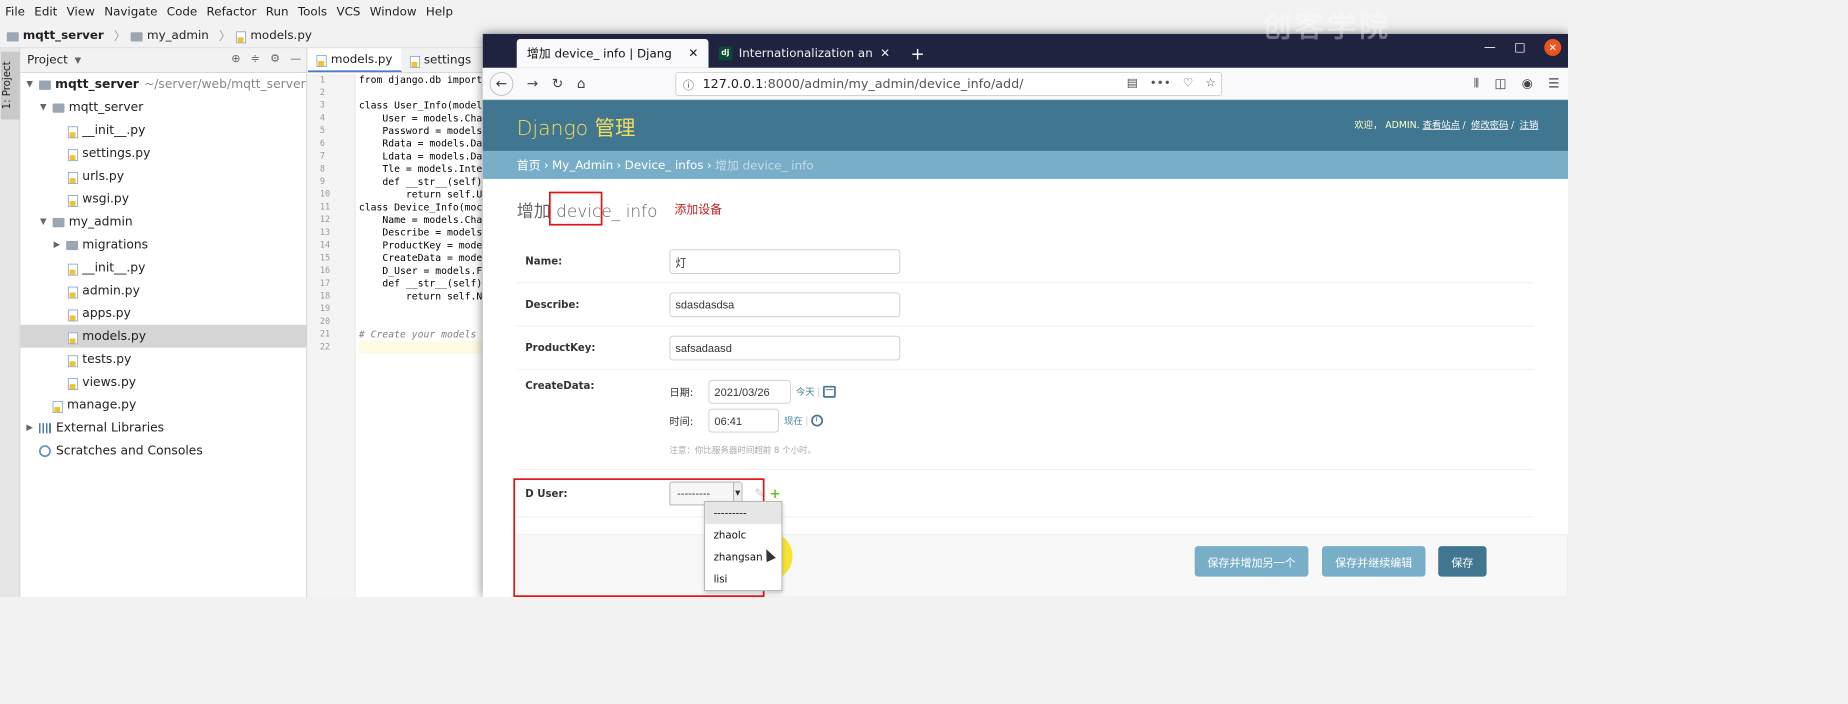 The height and width of the screenshot is (704, 1848). I want to click on crumb-file: models.py, so click(273, 36).